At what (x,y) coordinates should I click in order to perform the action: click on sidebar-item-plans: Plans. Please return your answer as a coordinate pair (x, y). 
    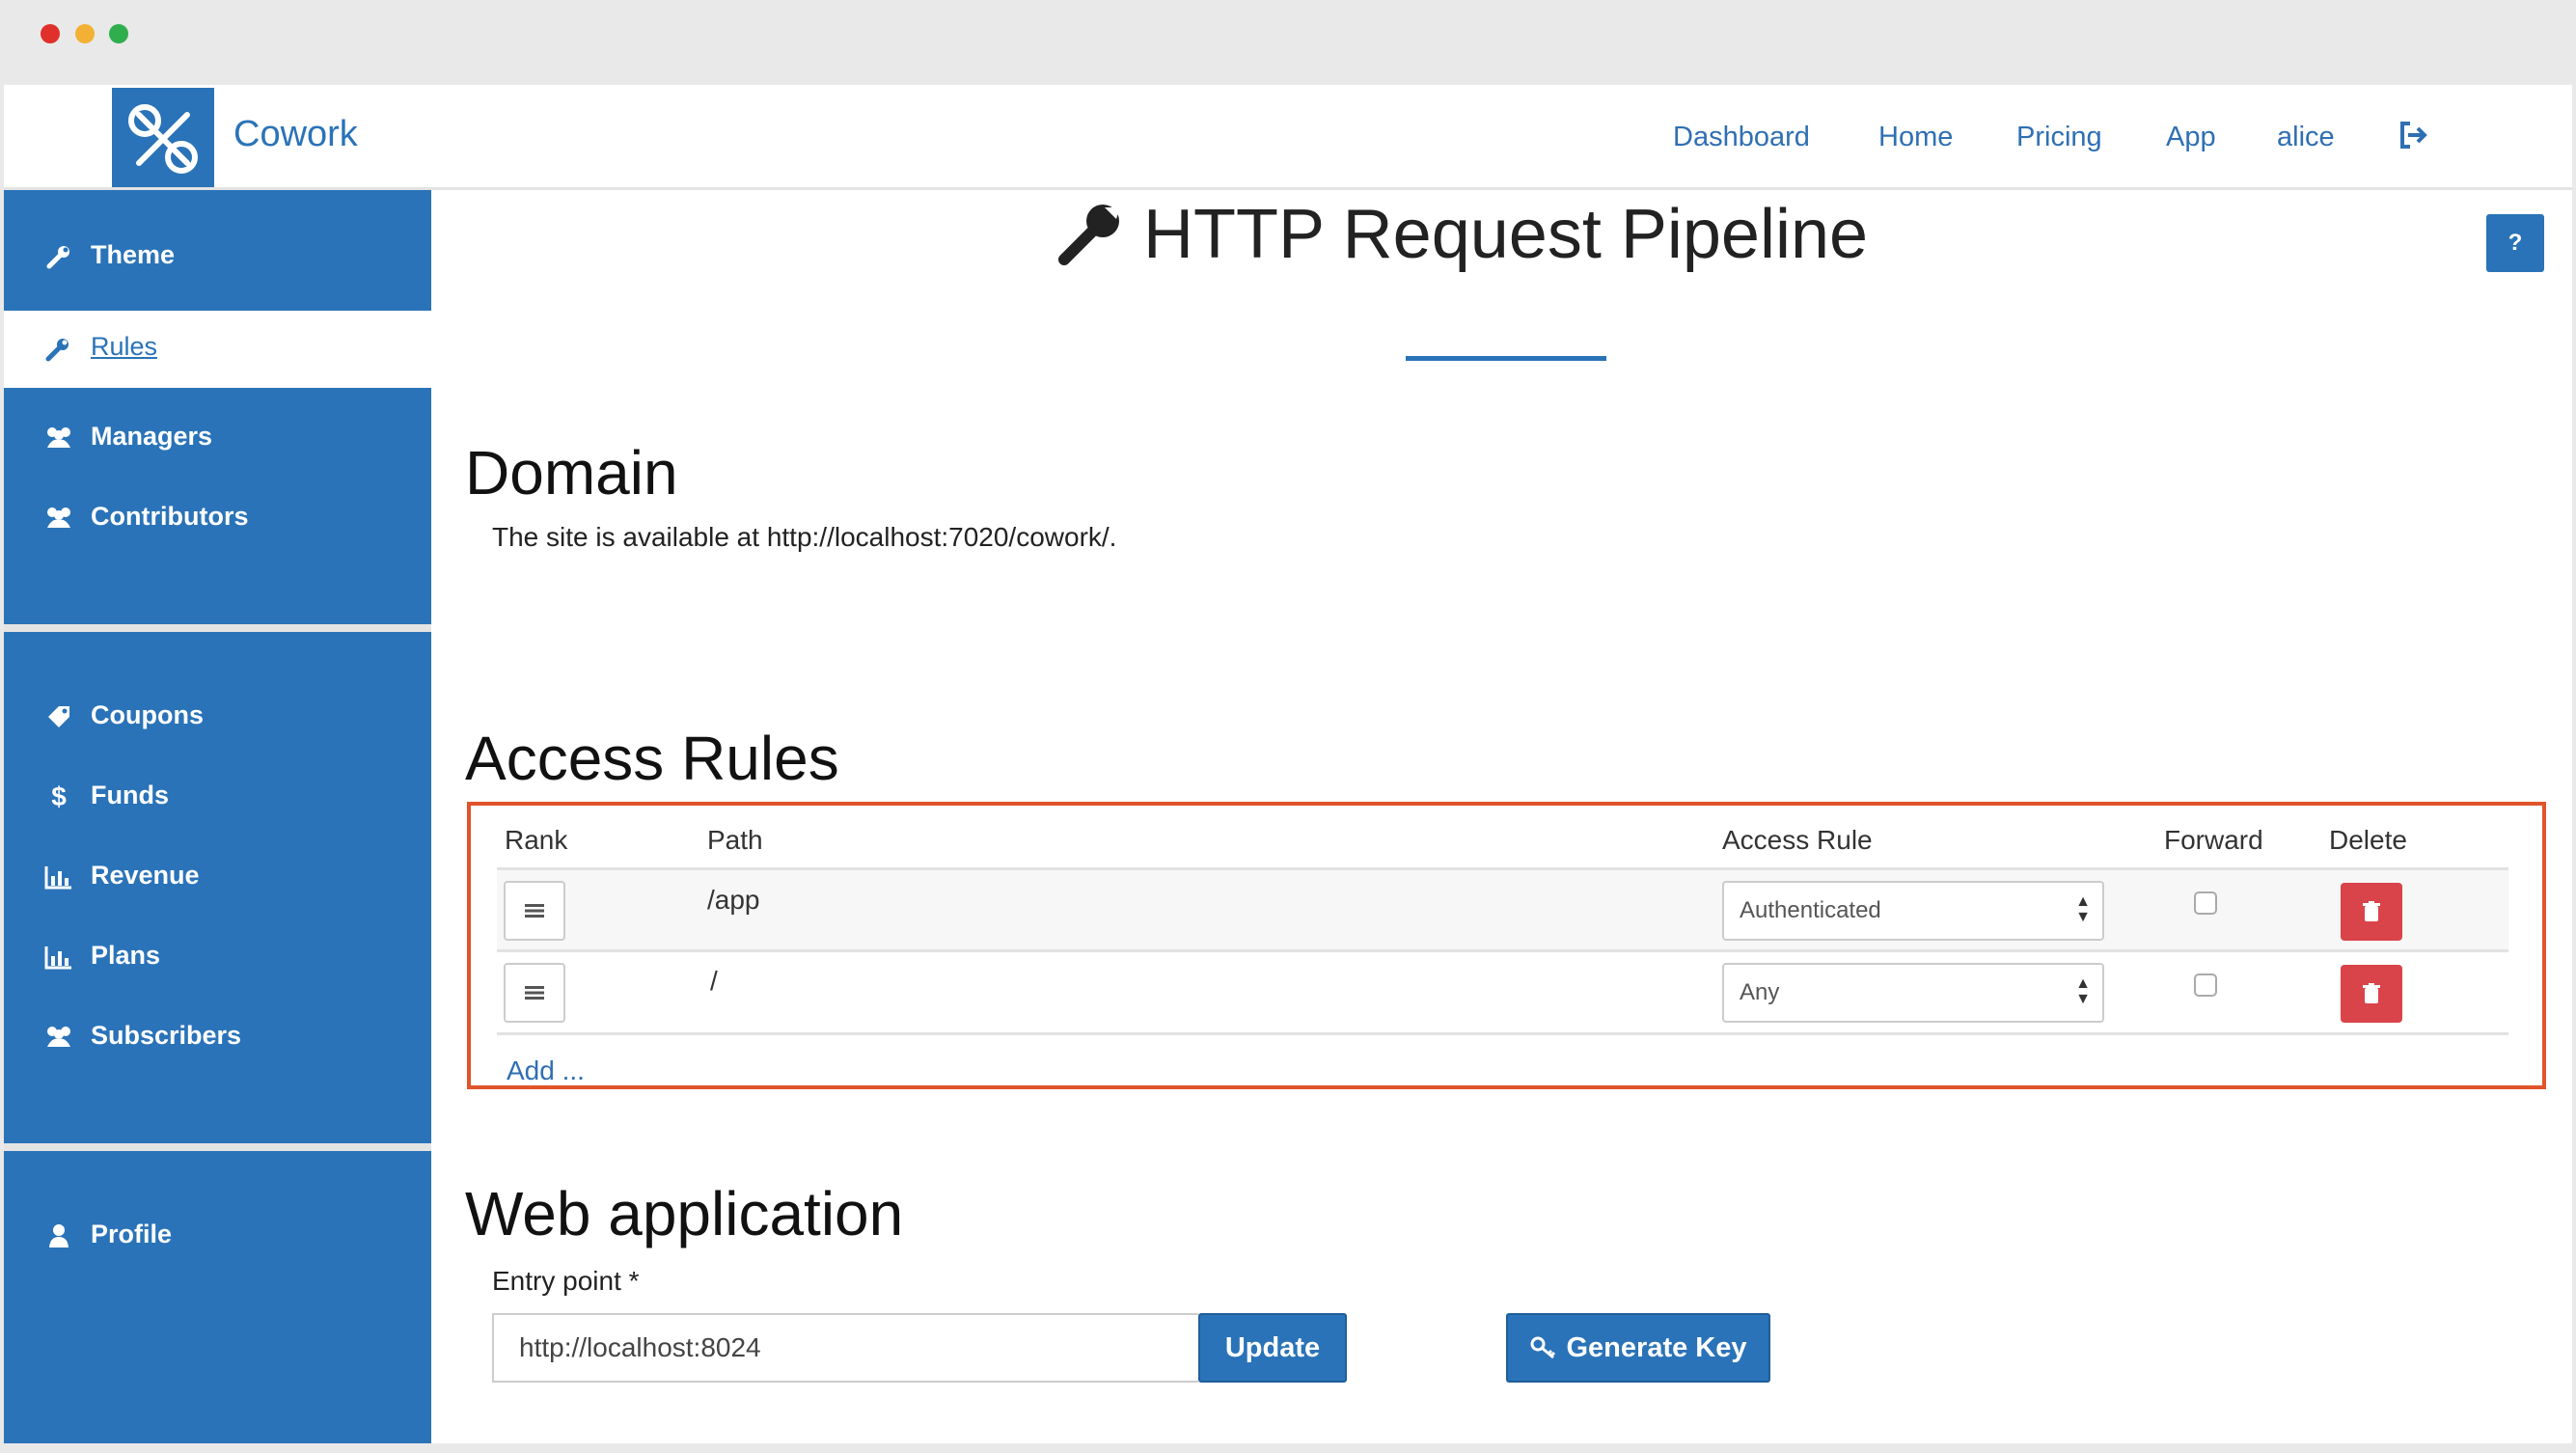
    Looking at the image, I should click on (217, 956).